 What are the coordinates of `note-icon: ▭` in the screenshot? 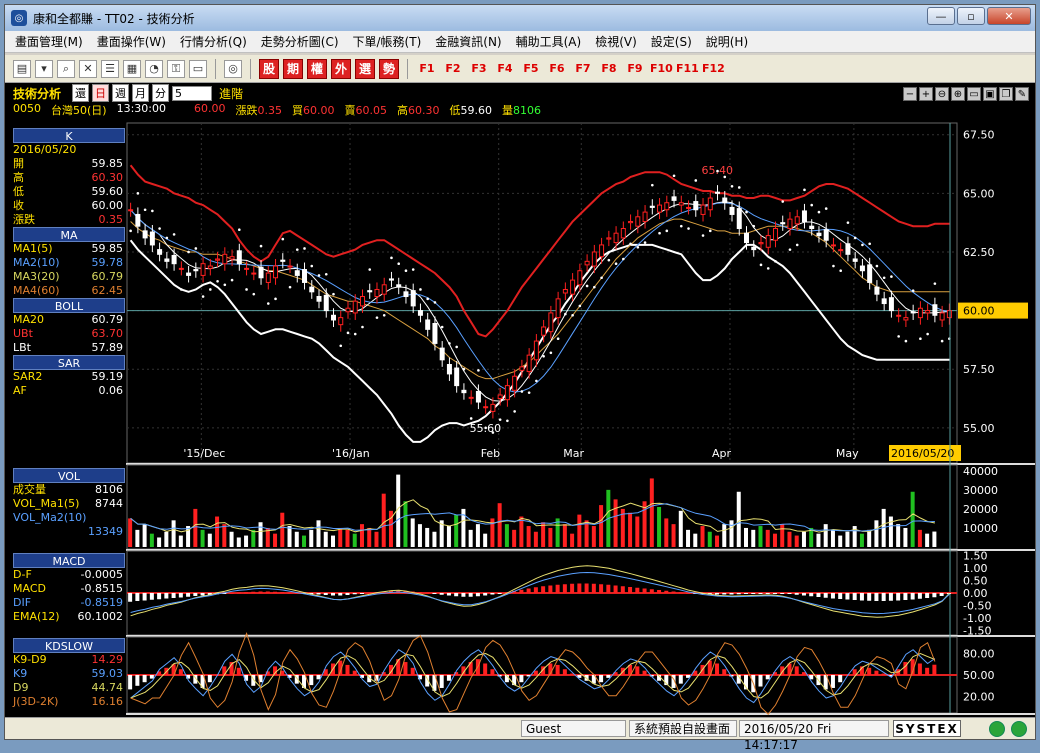 It's located at (198, 68).